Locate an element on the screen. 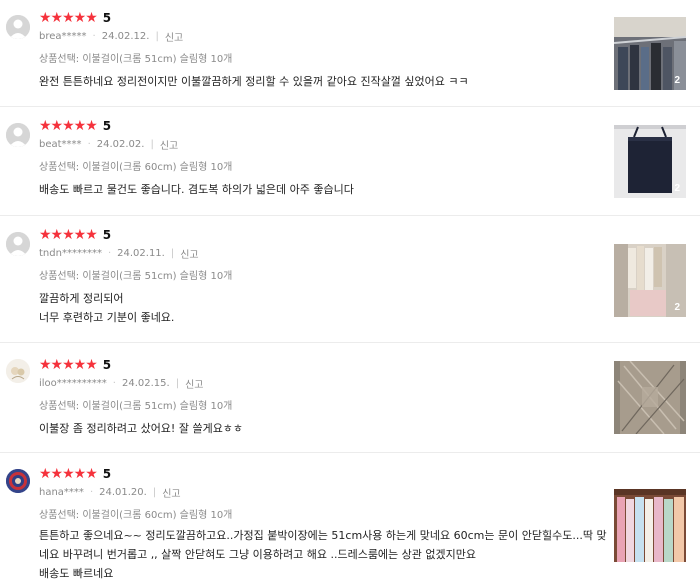  review-date: 24.01.20. is located at coordinates (123, 492).